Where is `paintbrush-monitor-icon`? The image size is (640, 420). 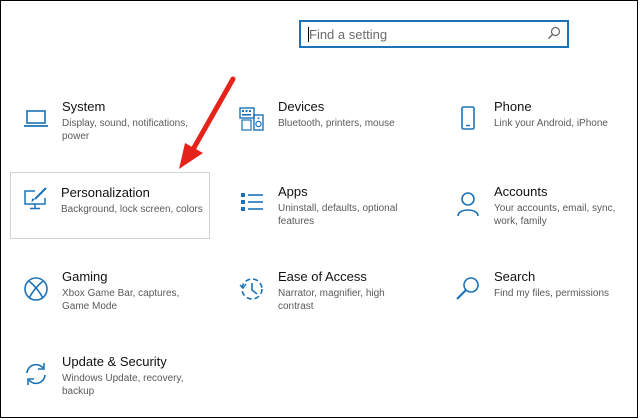 paintbrush-monitor-icon is located at coordinates (35, 199).